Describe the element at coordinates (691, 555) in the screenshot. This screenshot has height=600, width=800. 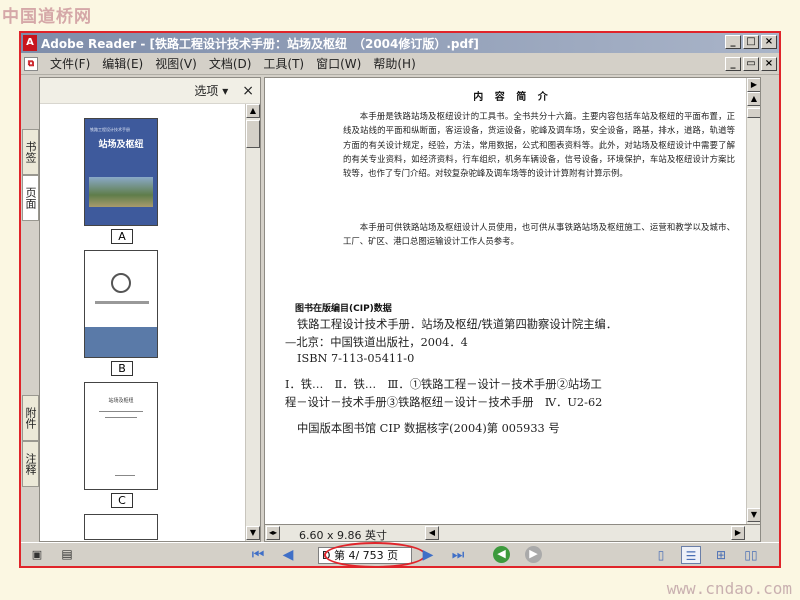
I see `continuous-view-icon: ☰` at that location.